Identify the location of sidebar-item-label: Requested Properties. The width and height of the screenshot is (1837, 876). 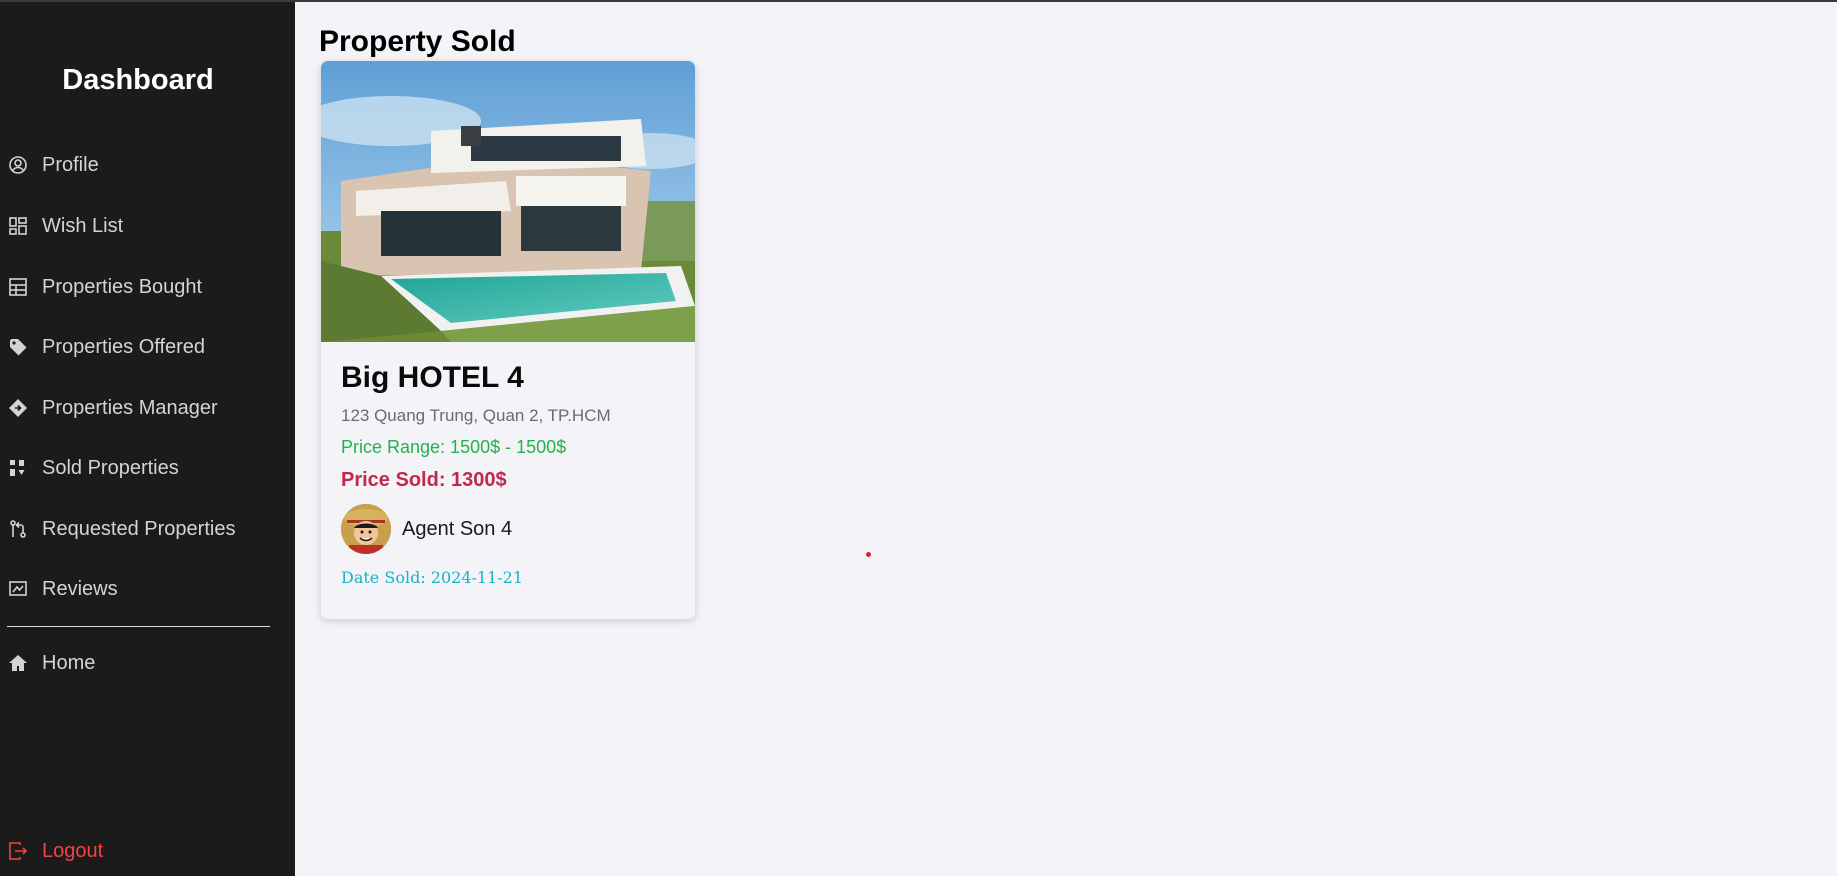
(139, 528).